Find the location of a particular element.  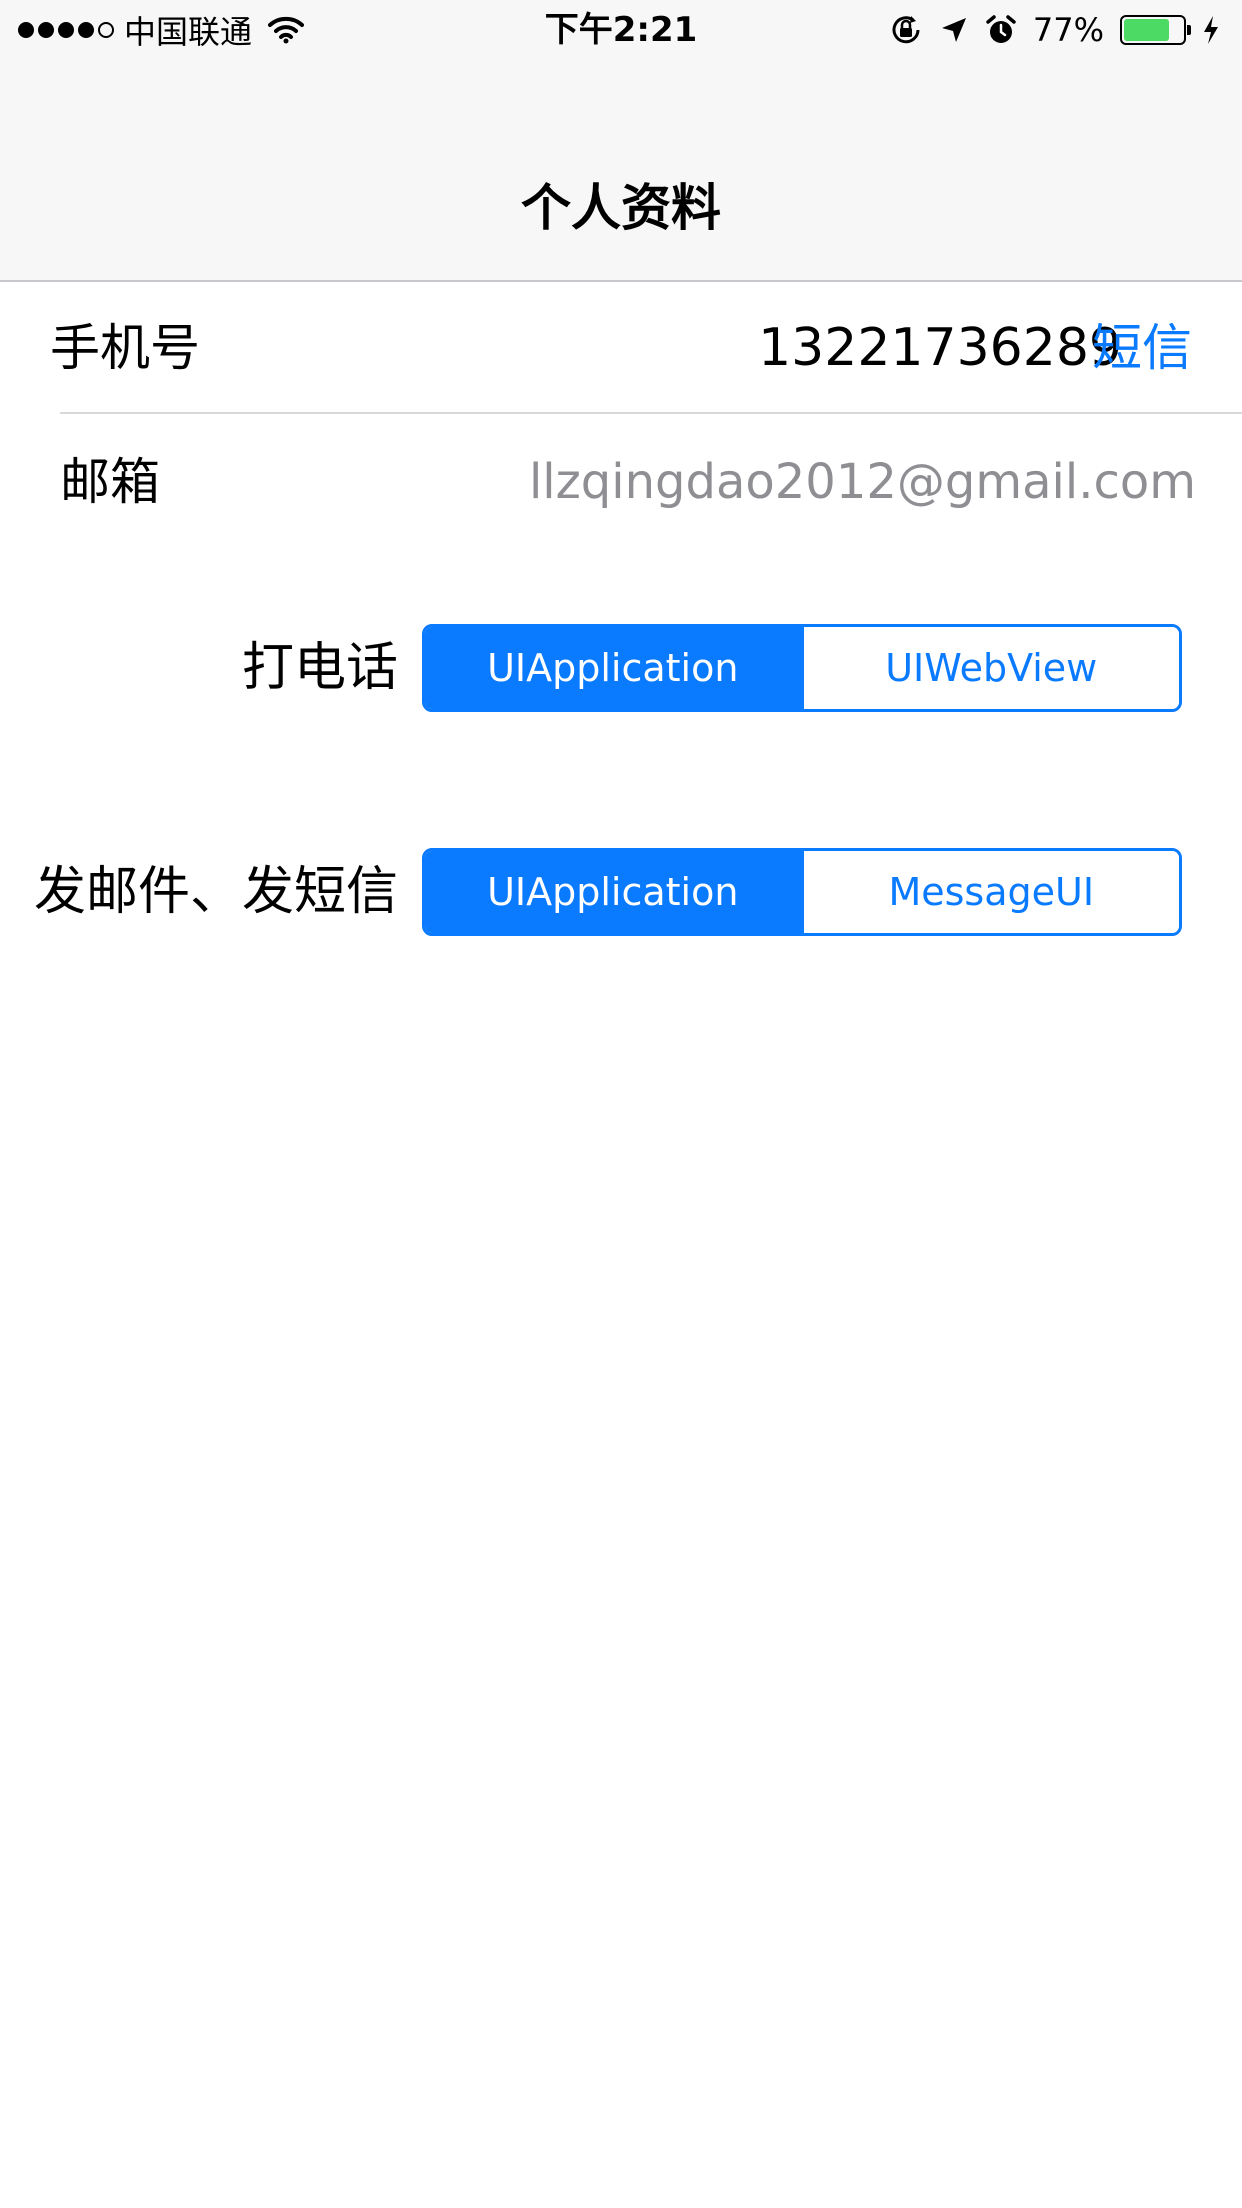

status-bar-right: 77% is located at coordinates (1054, 30).